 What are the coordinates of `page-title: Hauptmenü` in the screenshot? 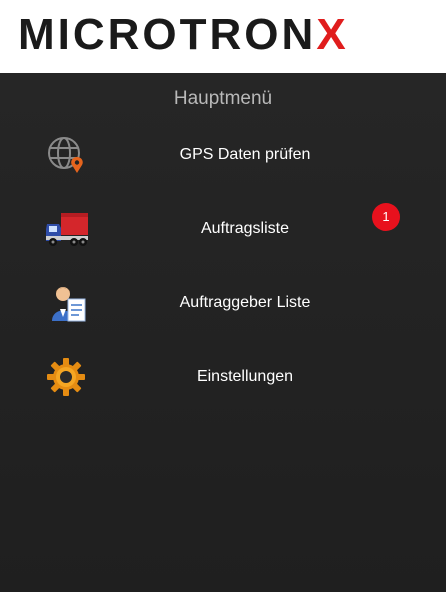 It's located at (223, 98).